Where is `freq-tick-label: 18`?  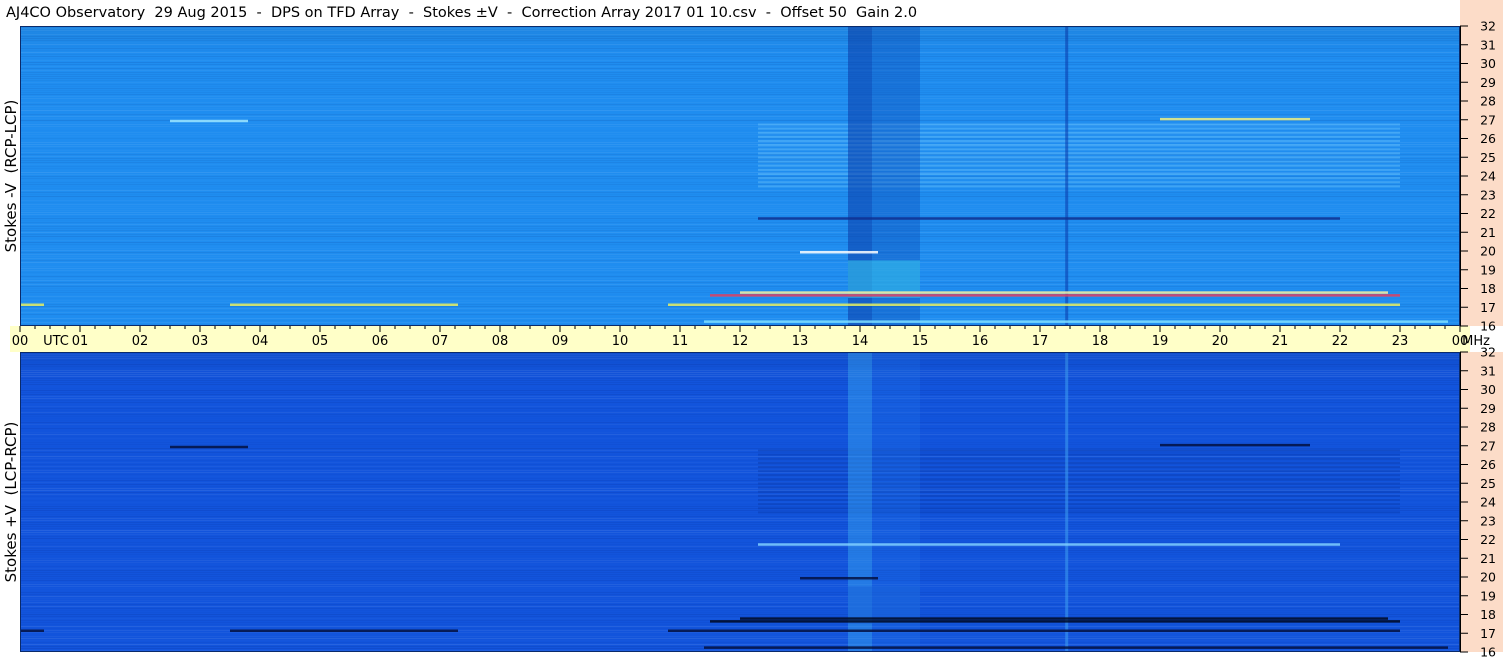
freq-tick-label: 18 is located at coordinates (1488, 288).